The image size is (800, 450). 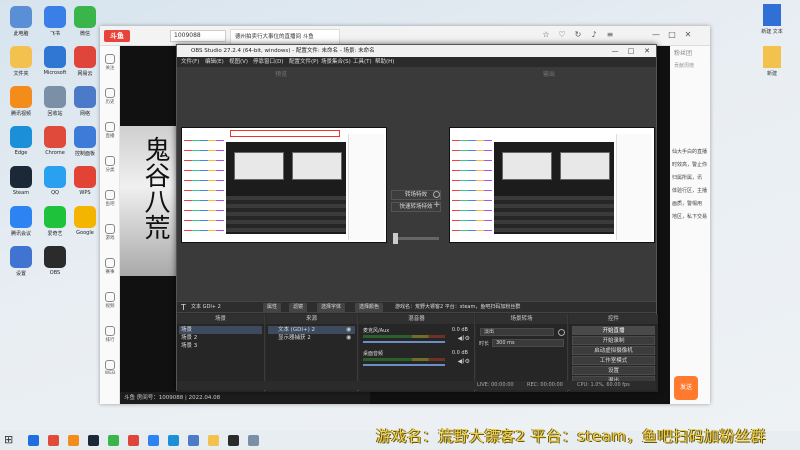 I want to click on transition-type-select: 淡出, so click(x=517, y=332).